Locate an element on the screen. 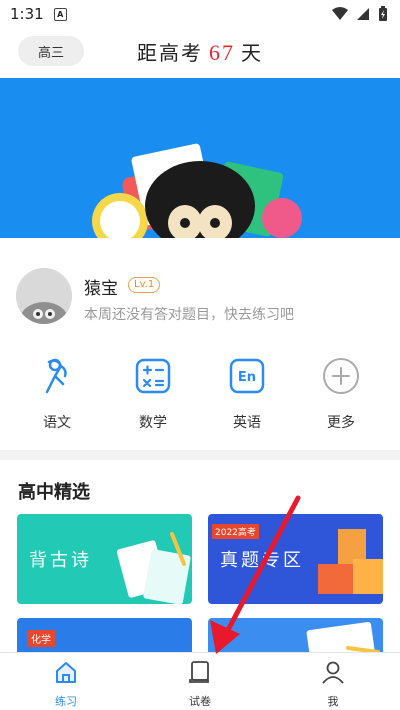 The height and width of the screenshot is (710, 400). subject-grid: 语文 数学 En 英语 更多 is located at coordinates (200, 393).